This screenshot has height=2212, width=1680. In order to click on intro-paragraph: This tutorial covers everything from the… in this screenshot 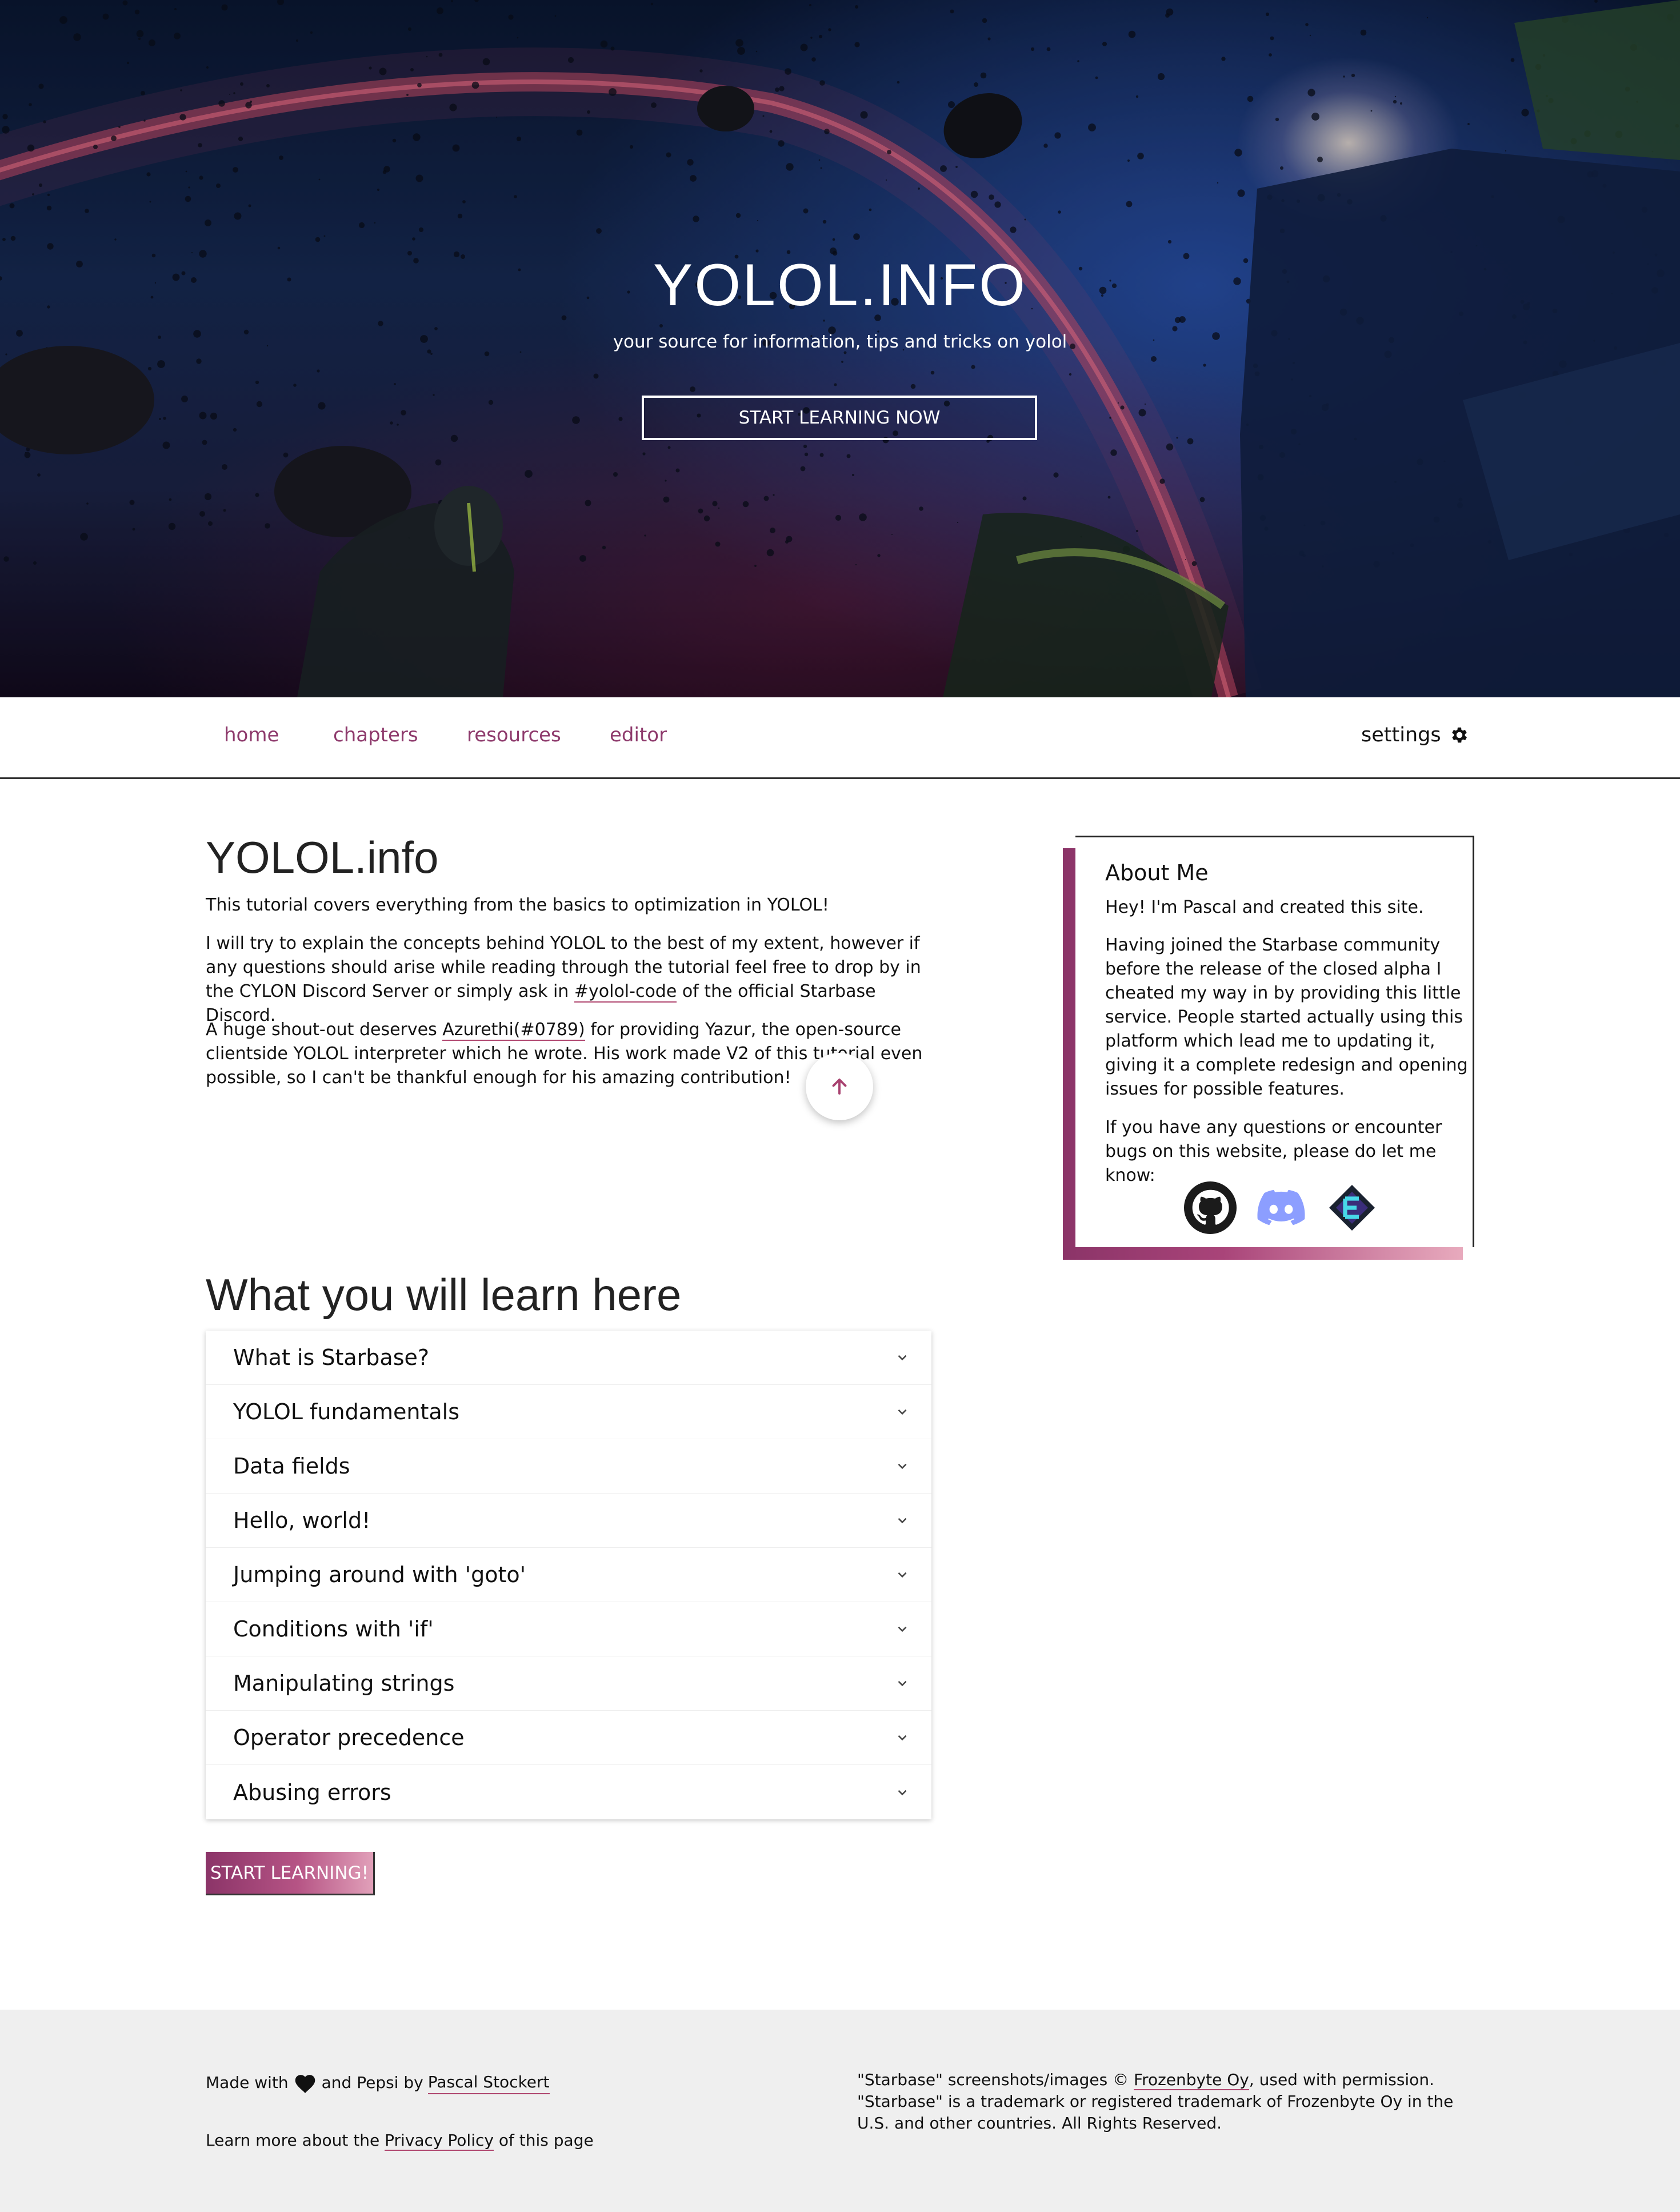, I will do `click(517, 905)`.